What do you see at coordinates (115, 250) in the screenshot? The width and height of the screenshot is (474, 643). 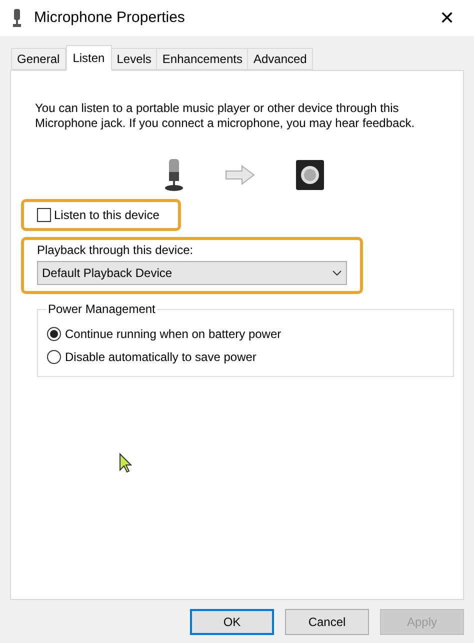 I see `field-label: Playback through this device:` at bounding box center [115, 250].